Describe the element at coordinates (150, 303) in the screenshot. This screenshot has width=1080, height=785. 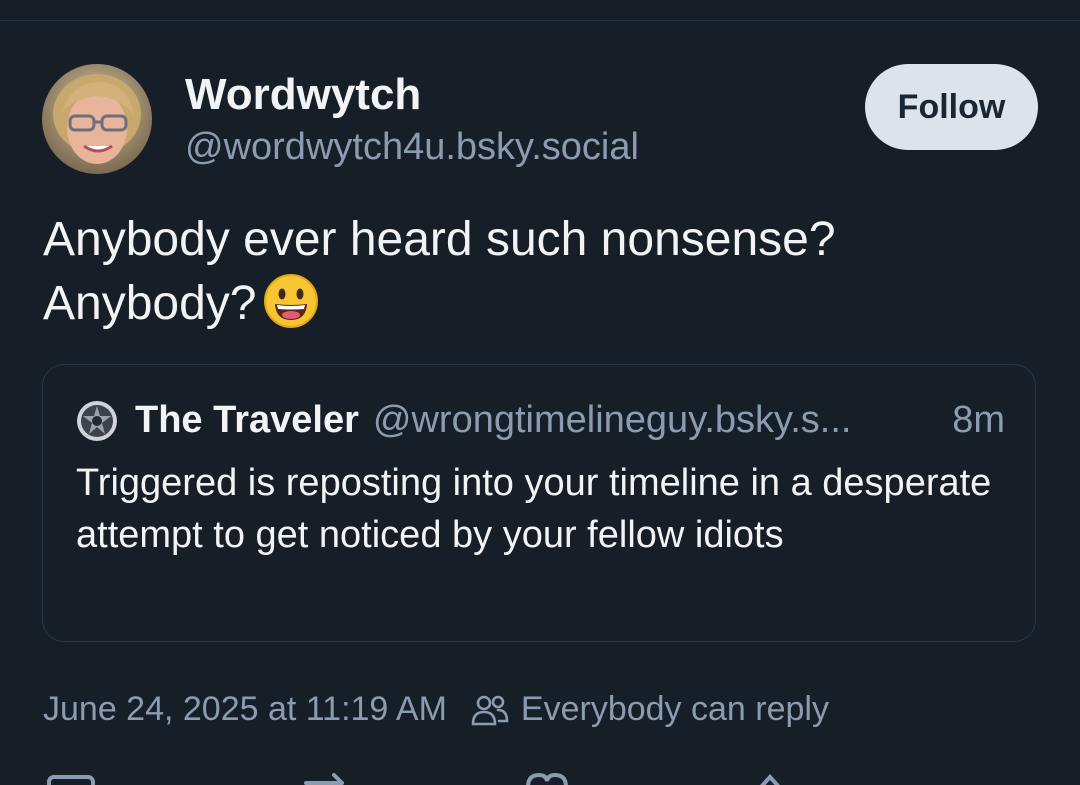
I see `post-text-line-2-text: Anybody?` at that location.